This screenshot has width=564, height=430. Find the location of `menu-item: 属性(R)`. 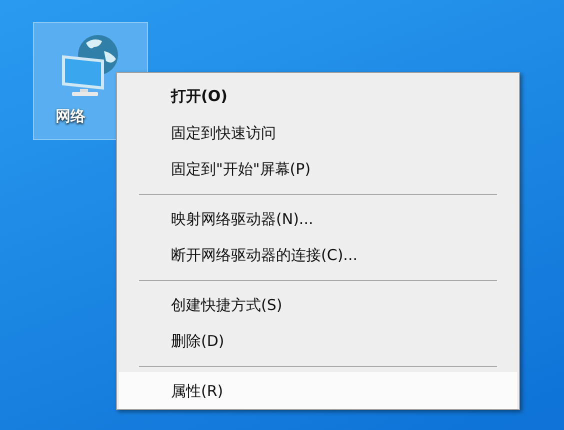

menu-item: 属性(R) is located at coordinates (318, 391).